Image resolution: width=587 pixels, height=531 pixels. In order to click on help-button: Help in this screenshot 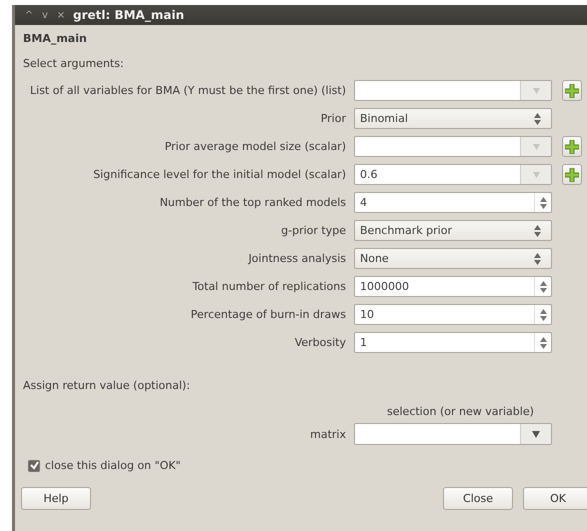, I will do `click(56, 498)`.